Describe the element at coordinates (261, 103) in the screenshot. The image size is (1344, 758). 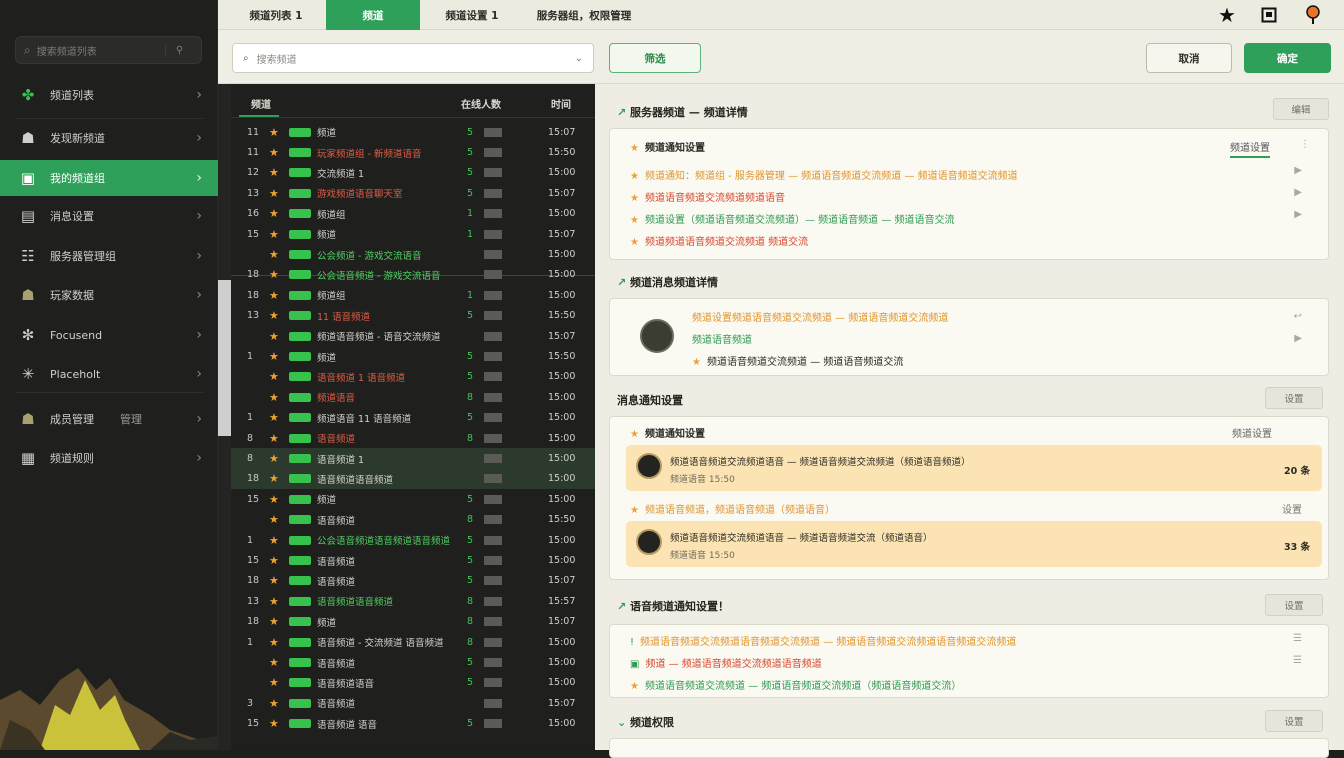
I see `column-header-name: 频道` at that location.